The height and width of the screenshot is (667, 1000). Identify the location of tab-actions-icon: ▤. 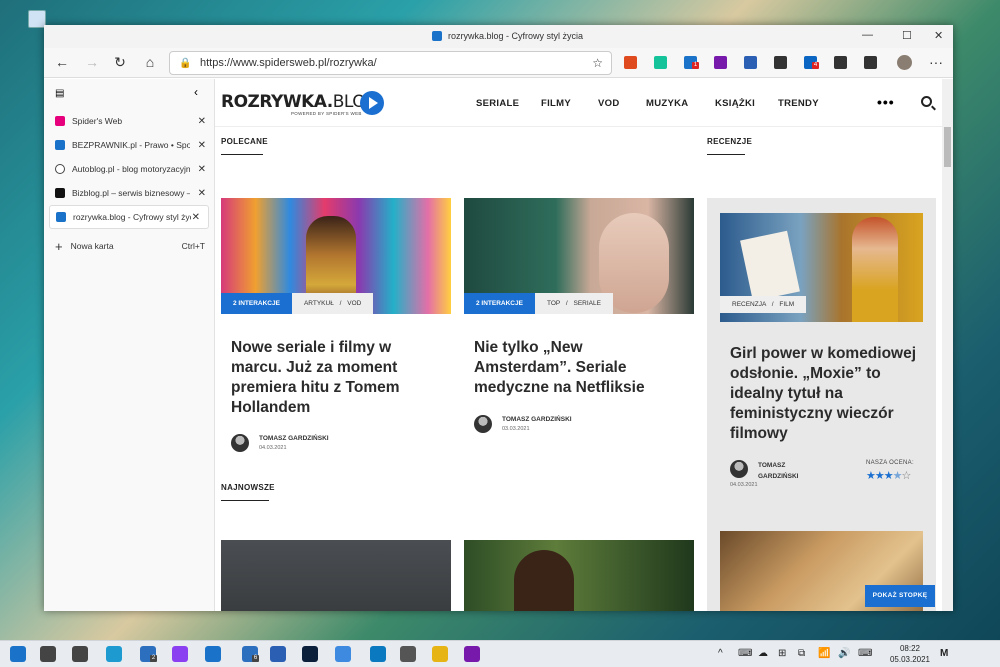
(59, 93).